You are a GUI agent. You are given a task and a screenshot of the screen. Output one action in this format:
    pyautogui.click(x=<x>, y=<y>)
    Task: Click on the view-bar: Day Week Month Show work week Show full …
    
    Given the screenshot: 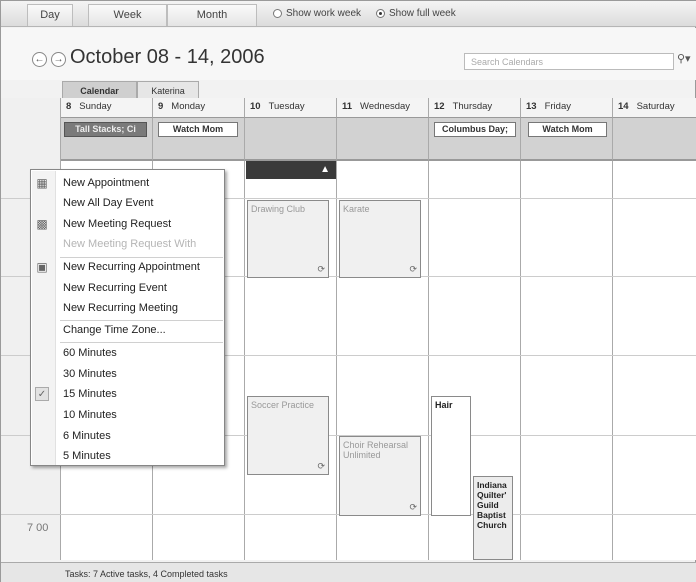 What is the action you would take?
    pyautogui.click(x=348, y=14)
    